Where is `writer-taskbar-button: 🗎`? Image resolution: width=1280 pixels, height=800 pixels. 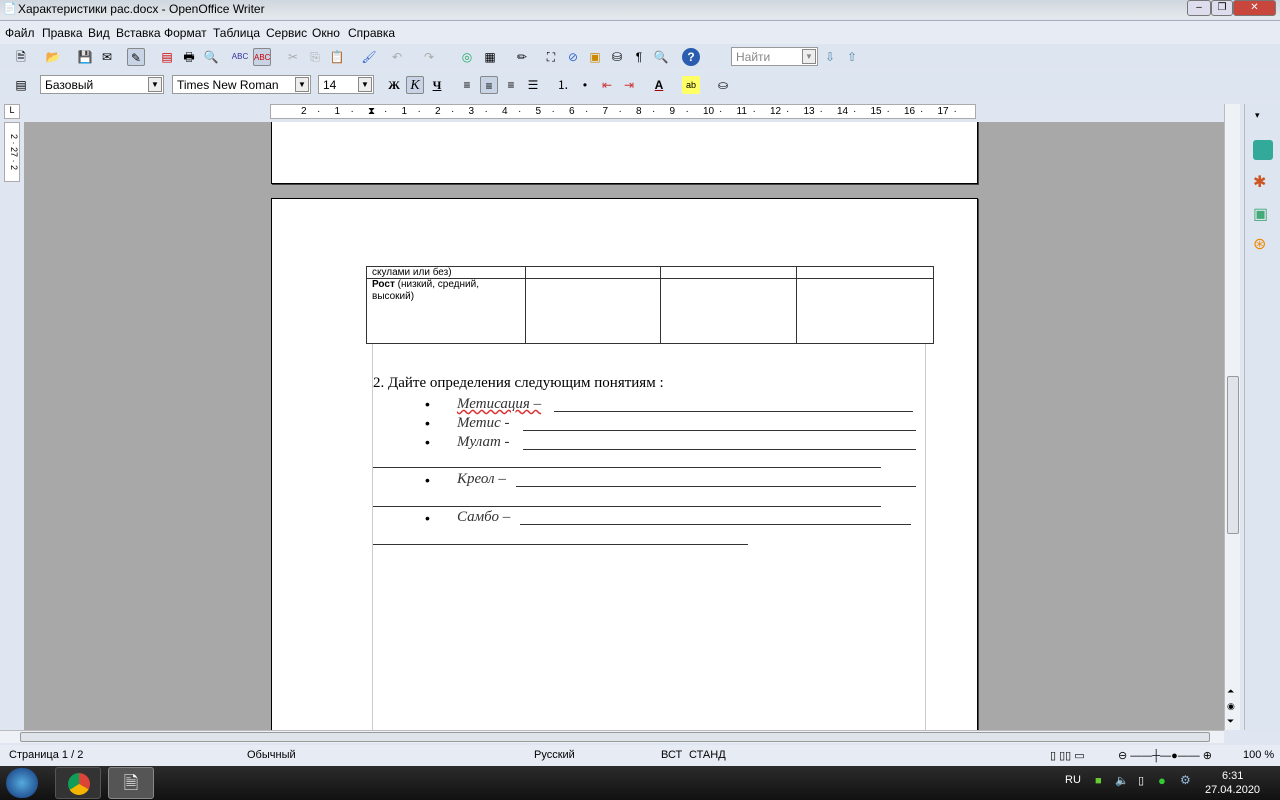
writer-taskbar-button: 🗎 is located at coordinates (131, 783).